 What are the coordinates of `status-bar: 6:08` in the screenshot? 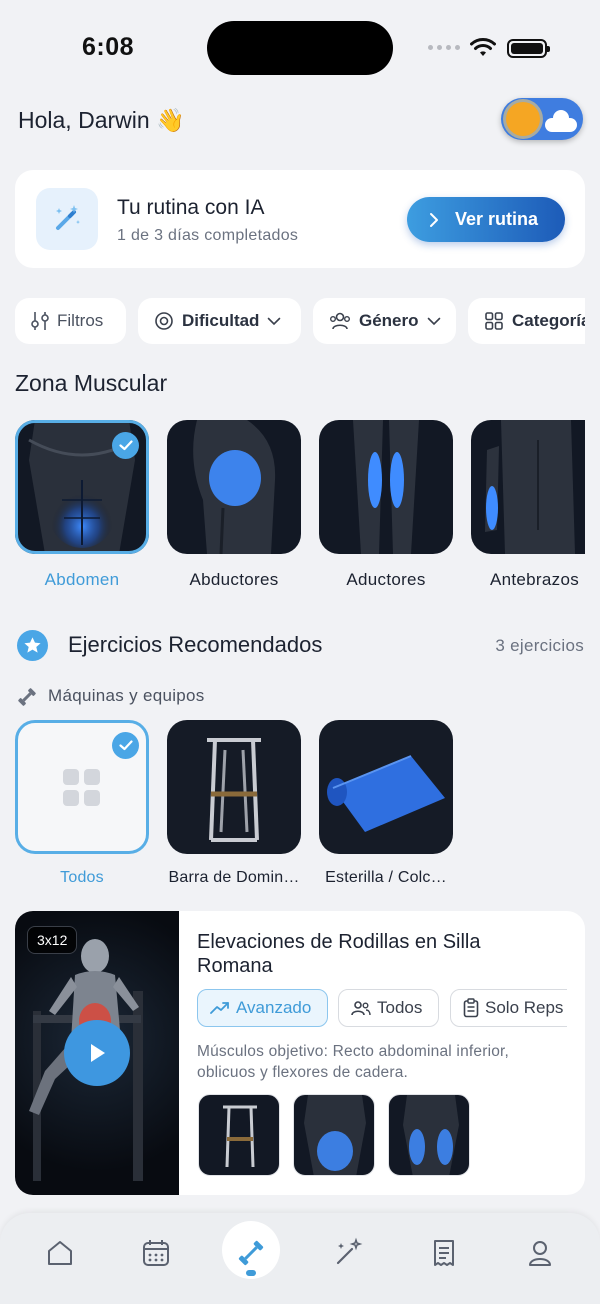 It's located at (300, 48).